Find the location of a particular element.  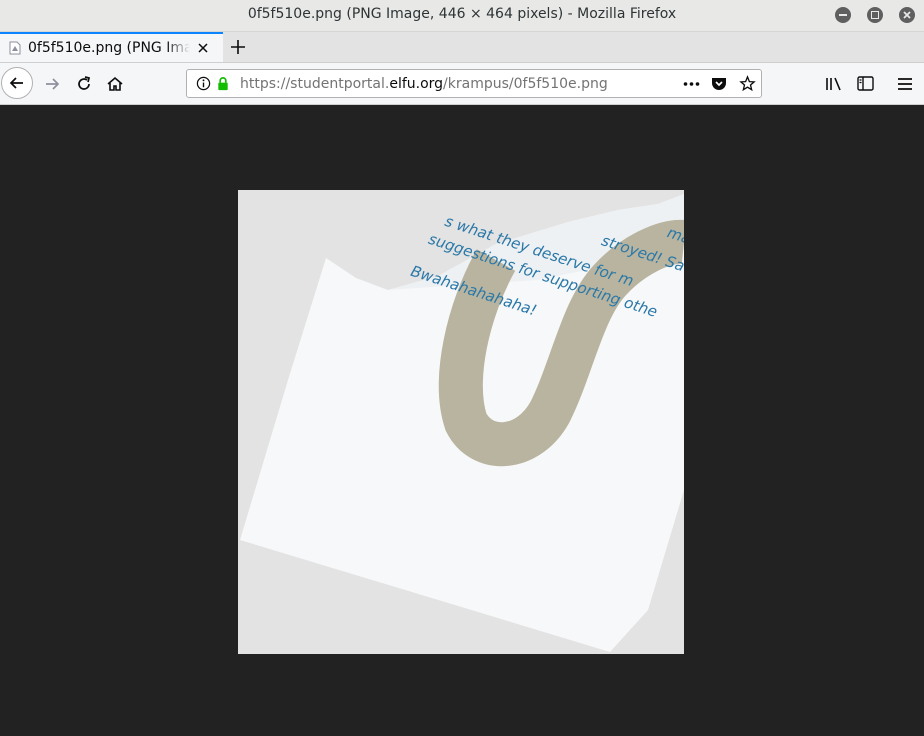

maximize-icon is located at coordinates (875, 15).